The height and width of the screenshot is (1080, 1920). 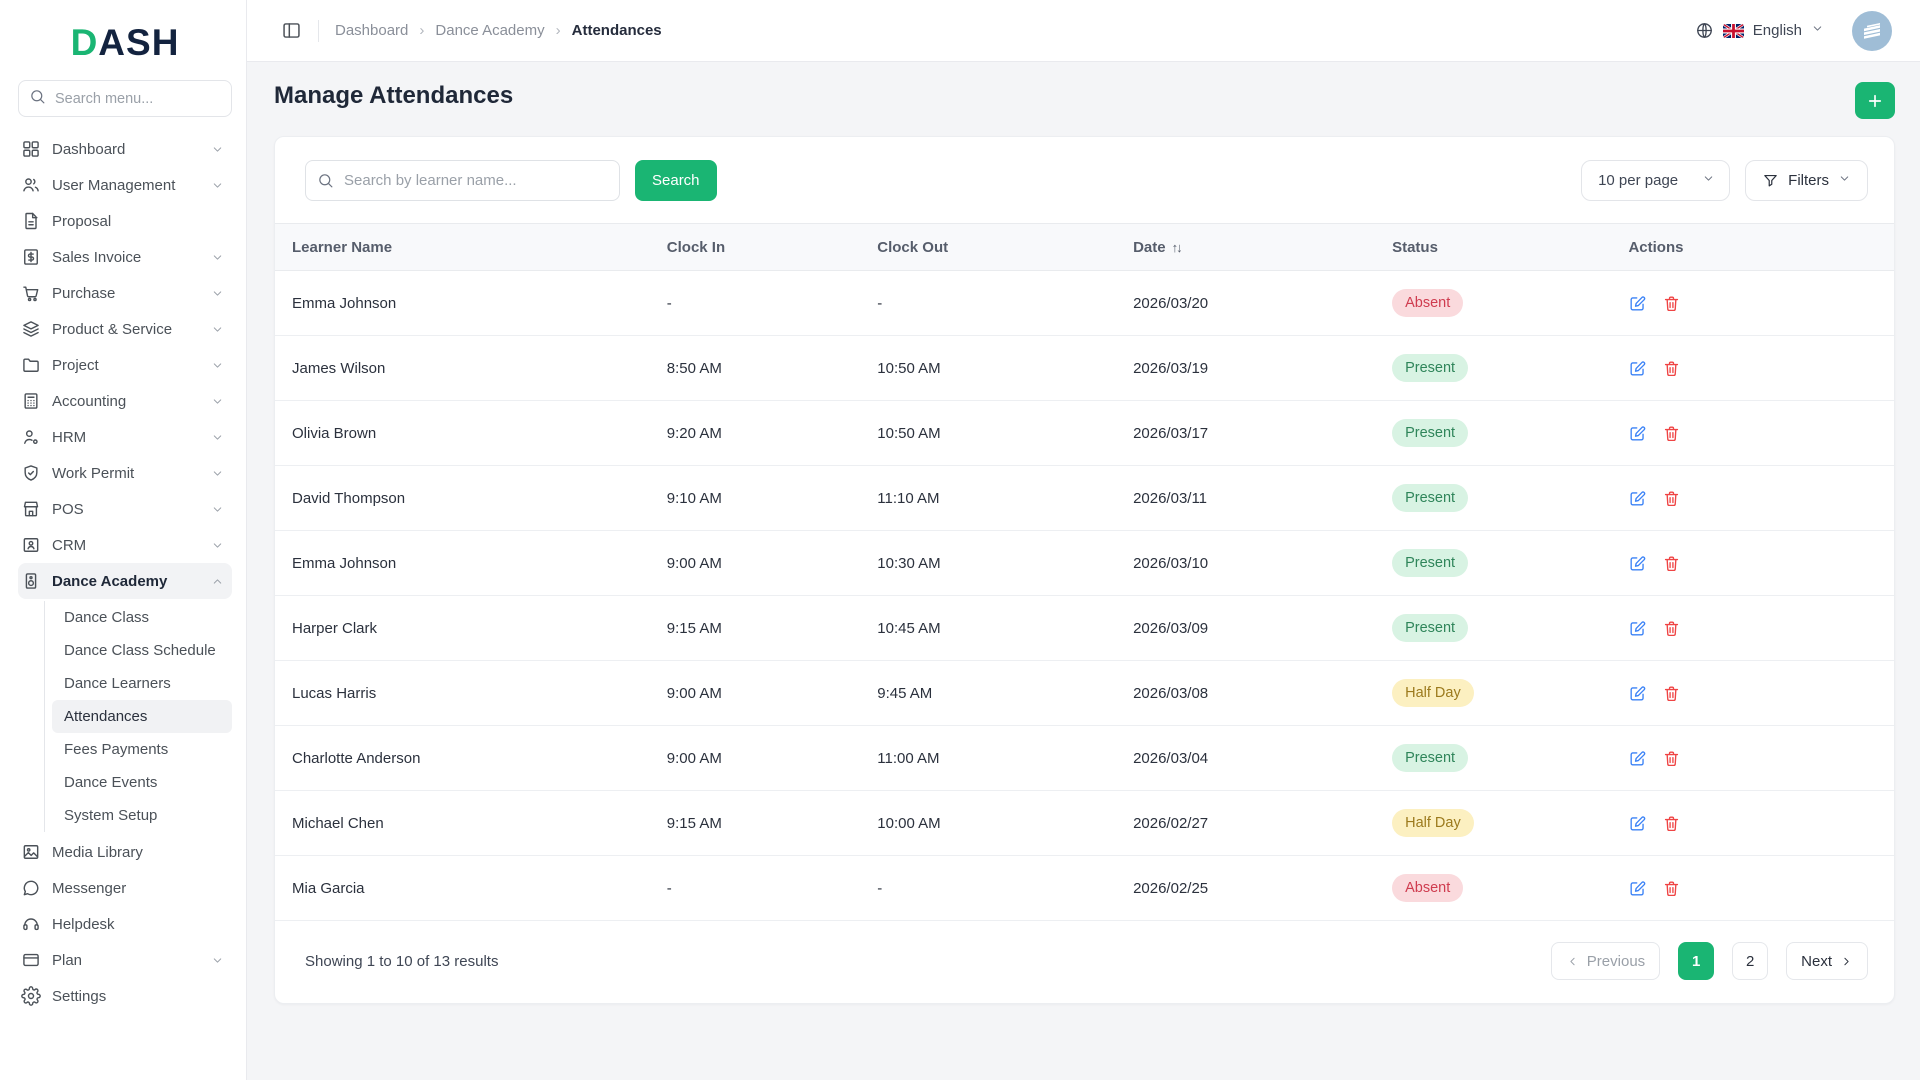 What do you see at coordinates (772, 758) in the screenshot?
I see `clock-in-cell: 9:00 AM` at bounding box center [772, 758].